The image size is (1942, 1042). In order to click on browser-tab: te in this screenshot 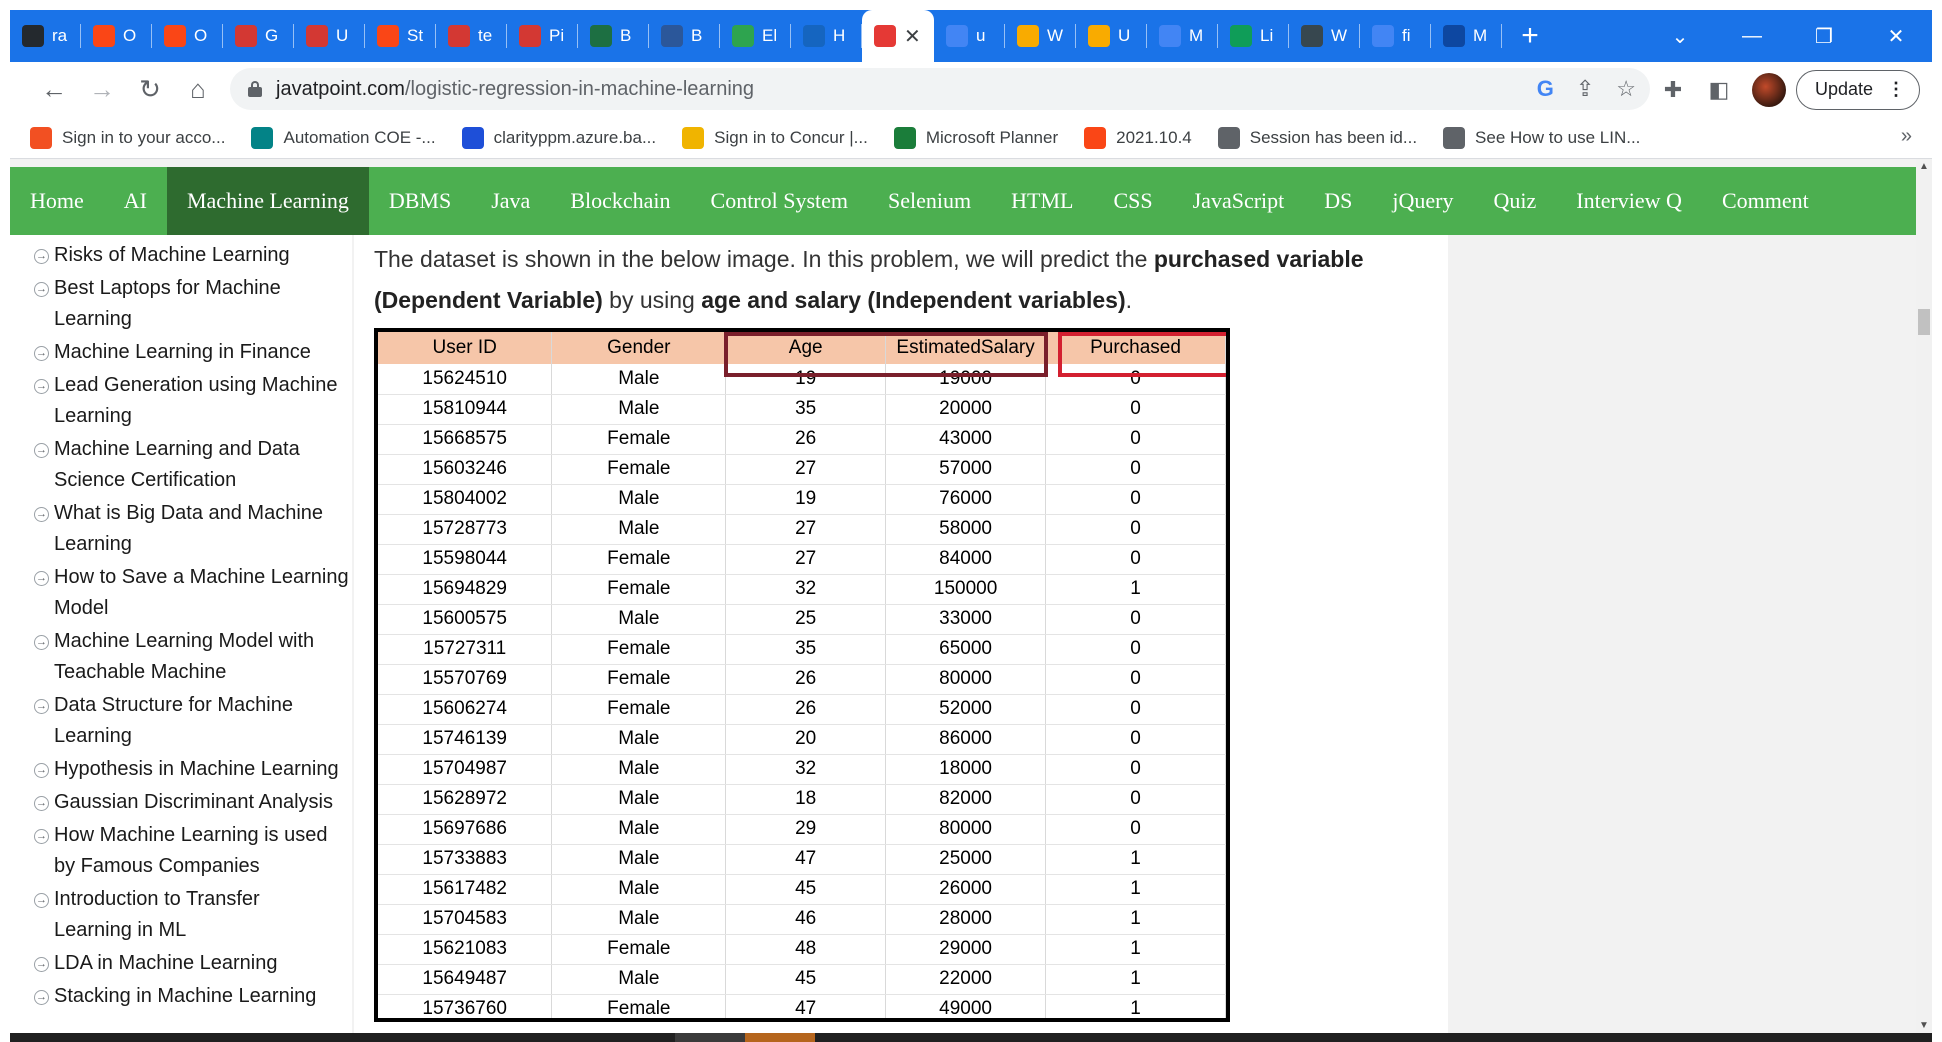, I will do `click(471, 36)`.